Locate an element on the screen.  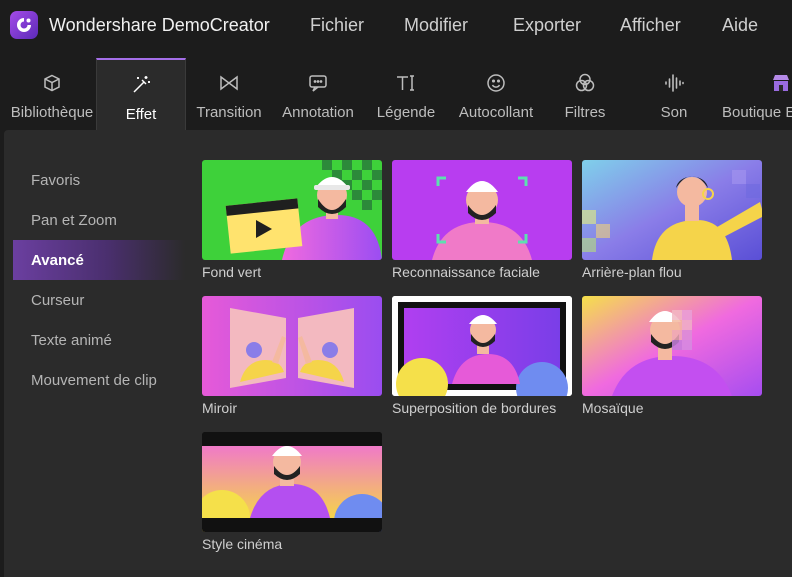
tab-label: Boutique E is located at coordinates (757, 112).